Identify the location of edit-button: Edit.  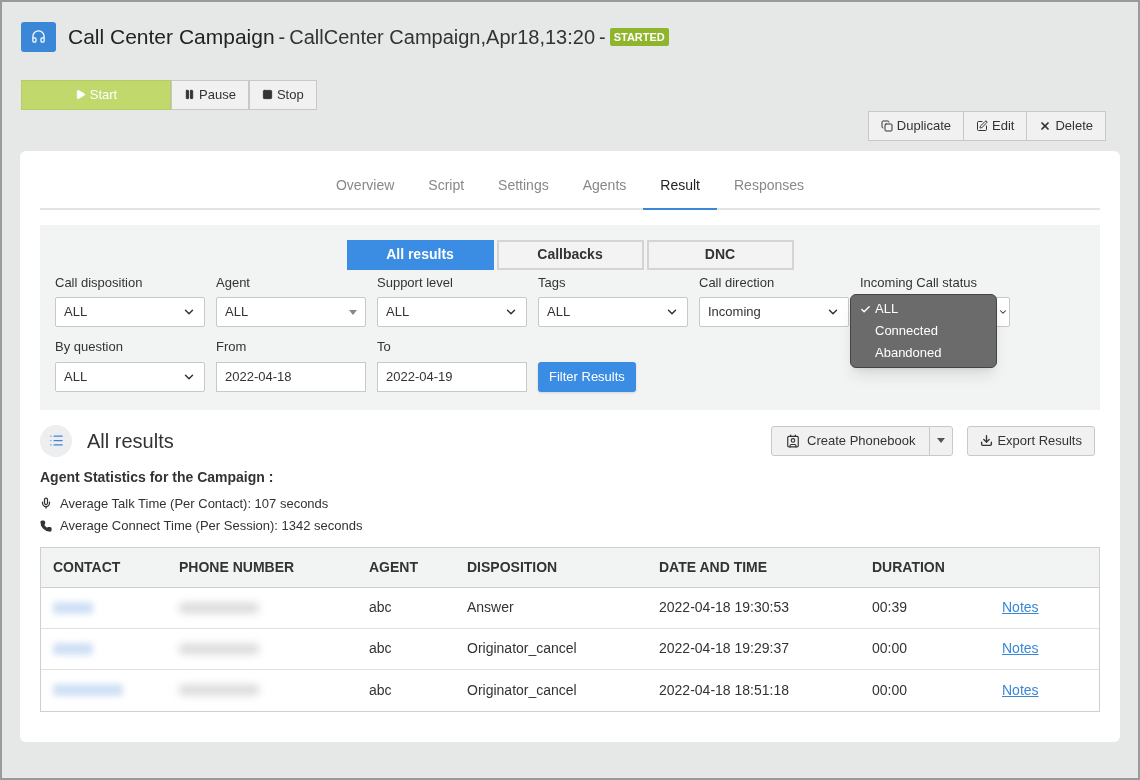
(995, 125).